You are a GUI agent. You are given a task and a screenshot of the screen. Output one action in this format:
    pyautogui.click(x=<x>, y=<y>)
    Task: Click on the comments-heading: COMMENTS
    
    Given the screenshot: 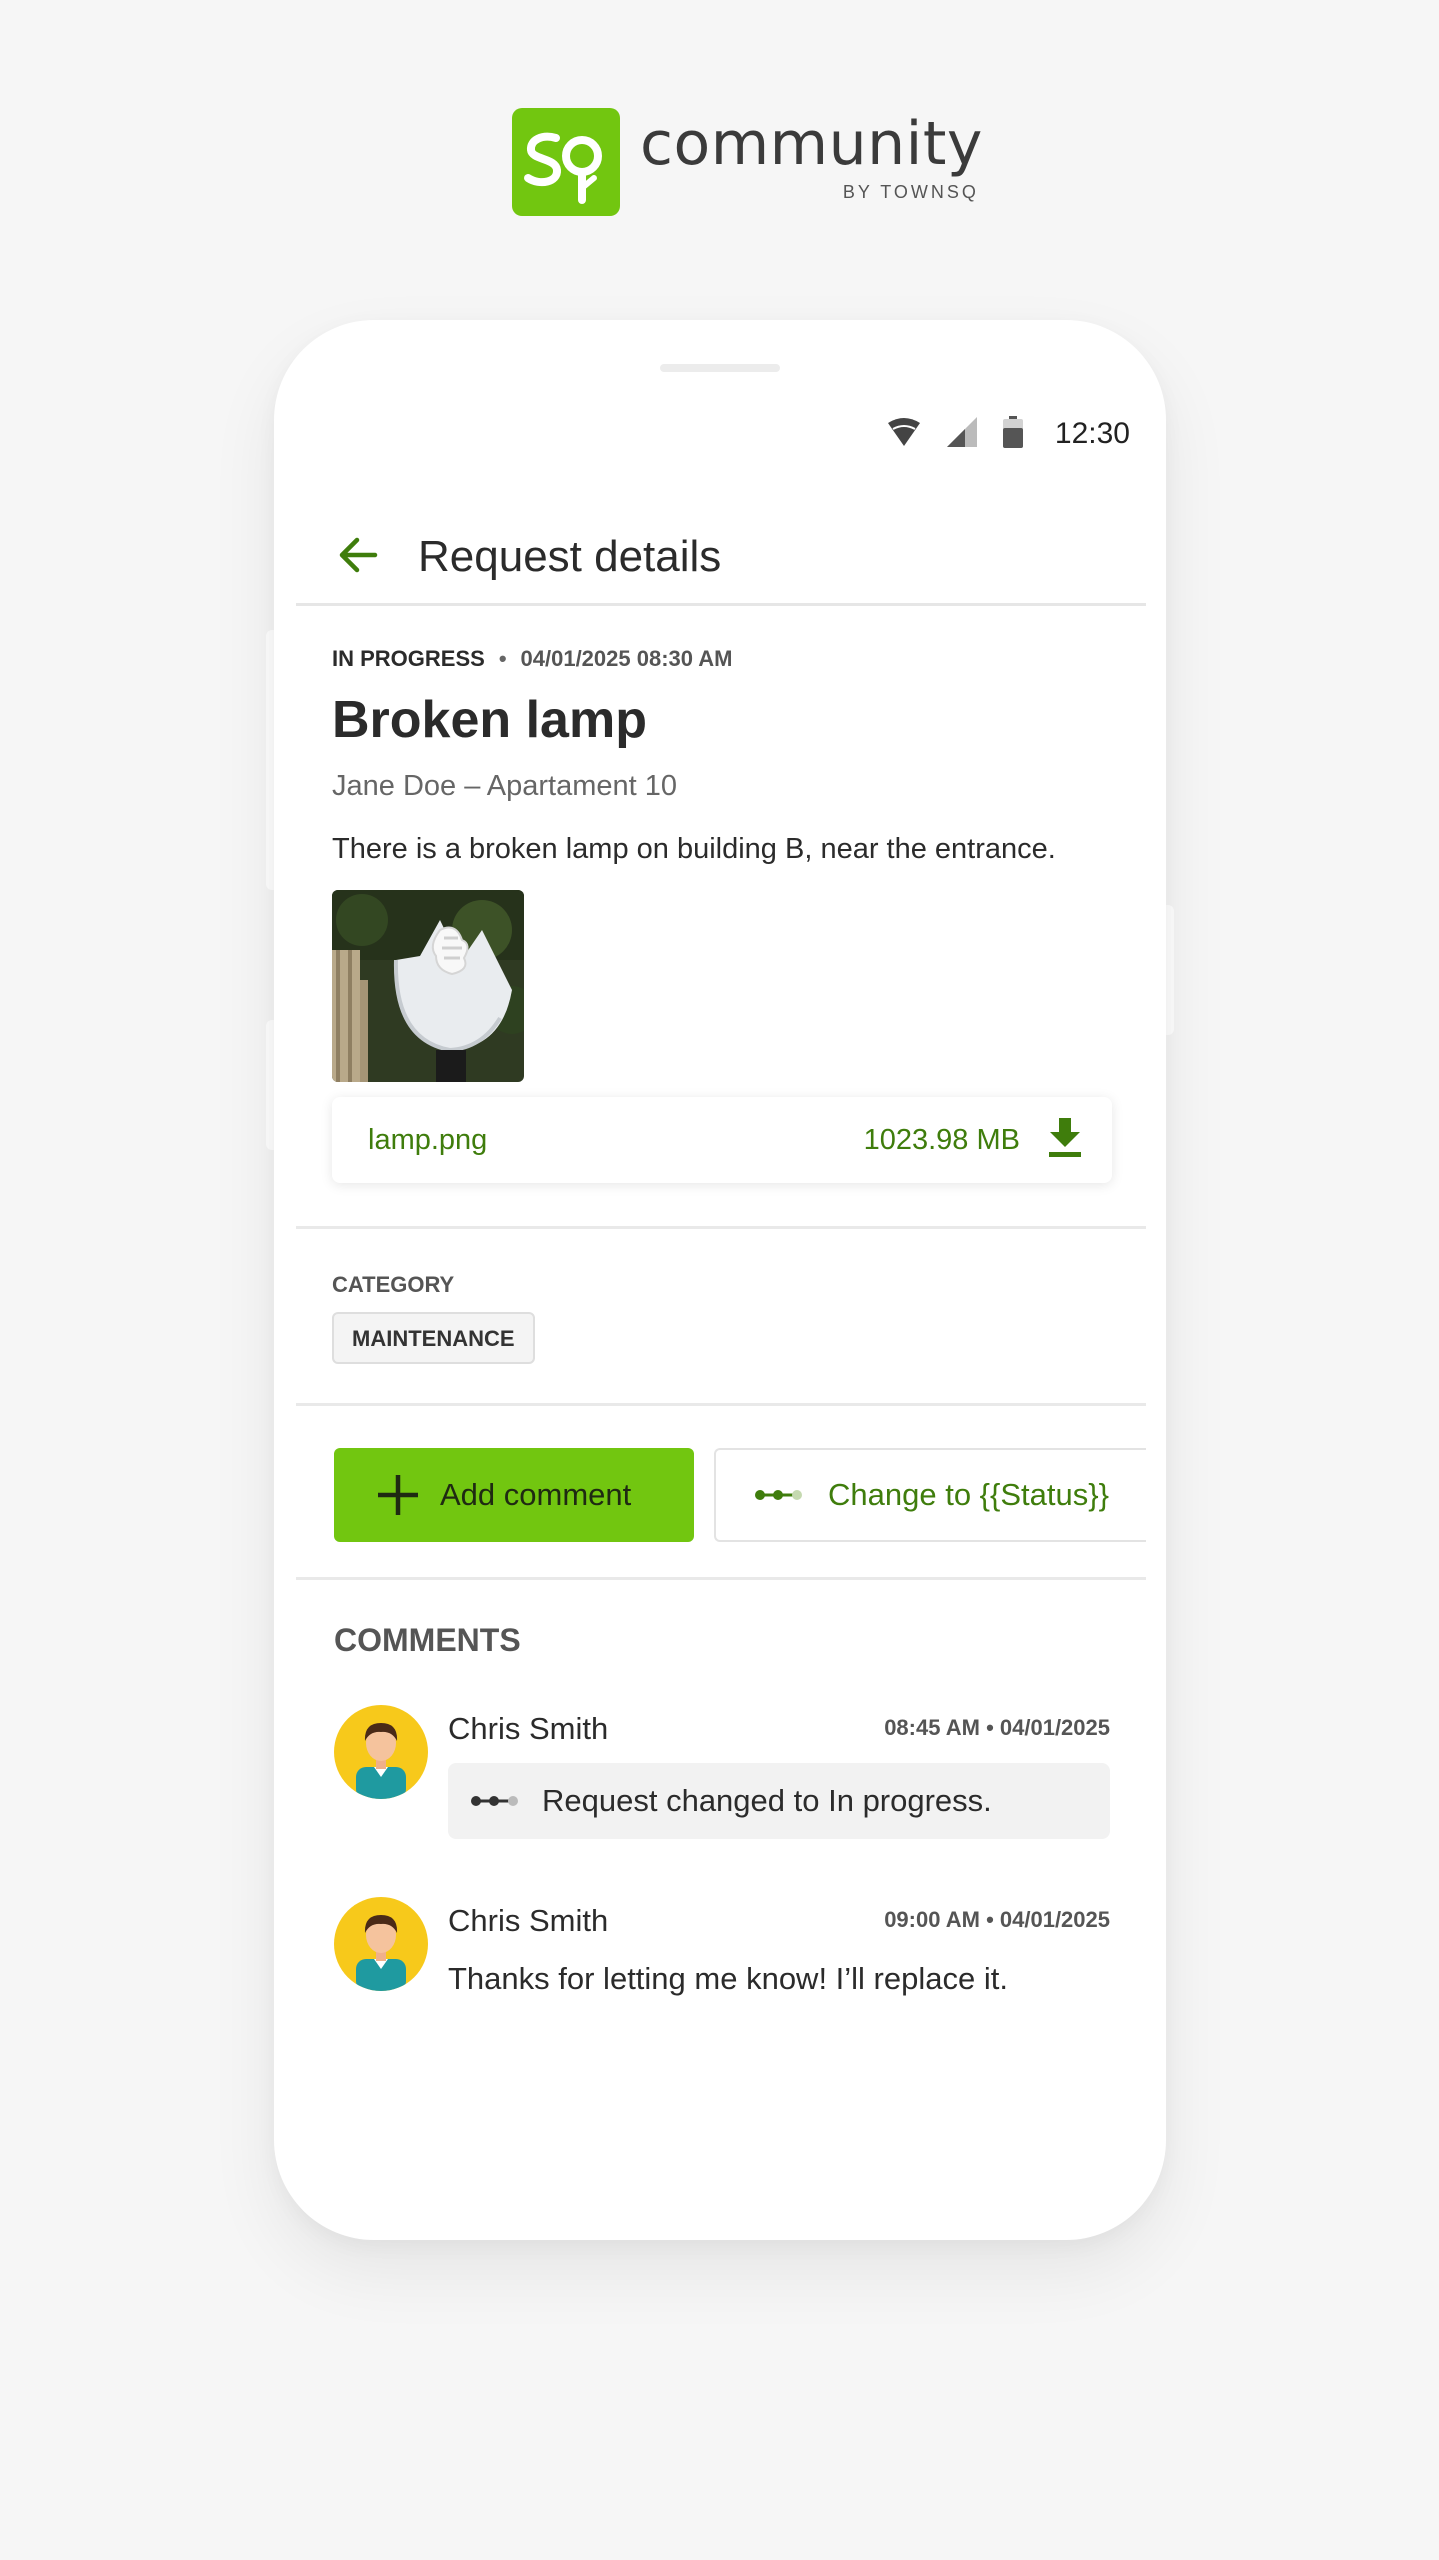 What is the action you would take?
    pyautogui.click(x=427, y=1640)
    